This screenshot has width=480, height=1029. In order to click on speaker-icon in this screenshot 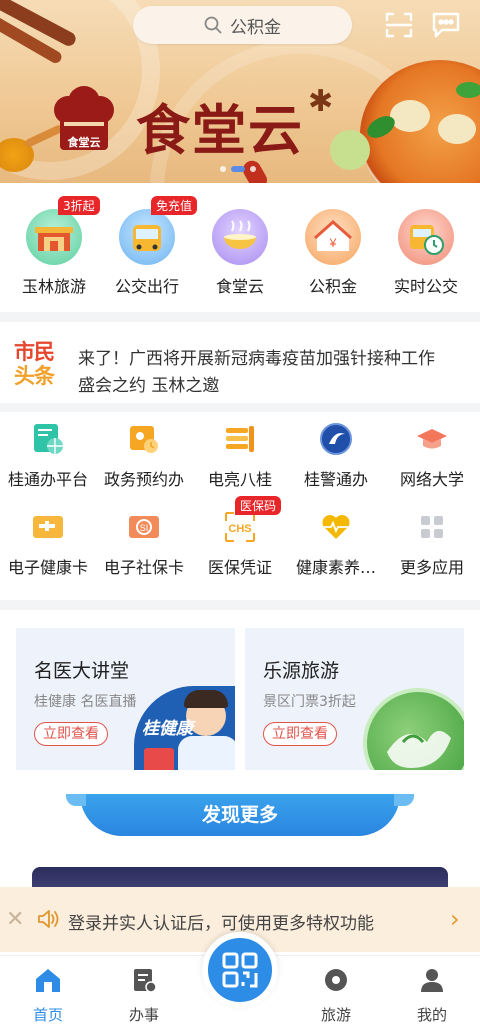, I will do `click(48, 921)`.